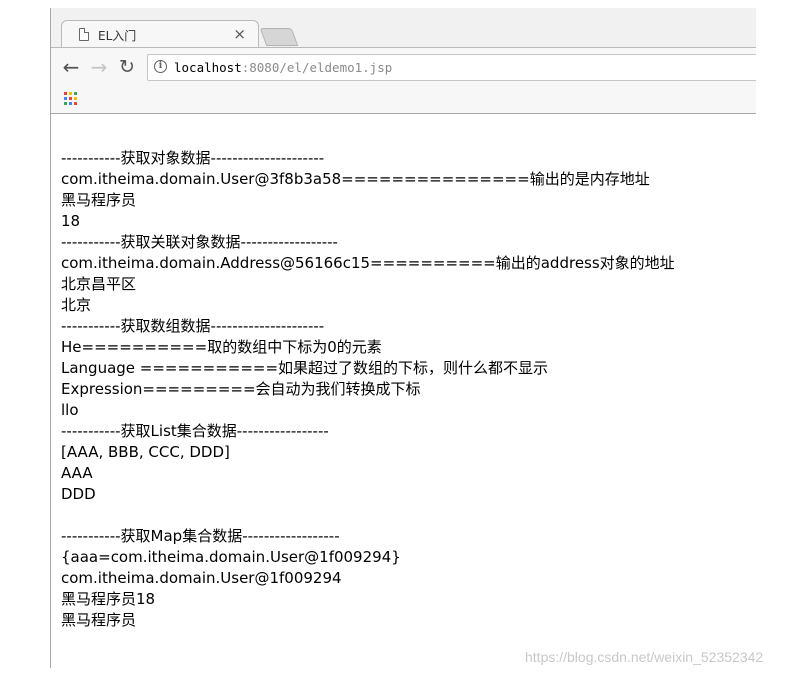  I want to click on bookmarks-bar, so click(403, 100).